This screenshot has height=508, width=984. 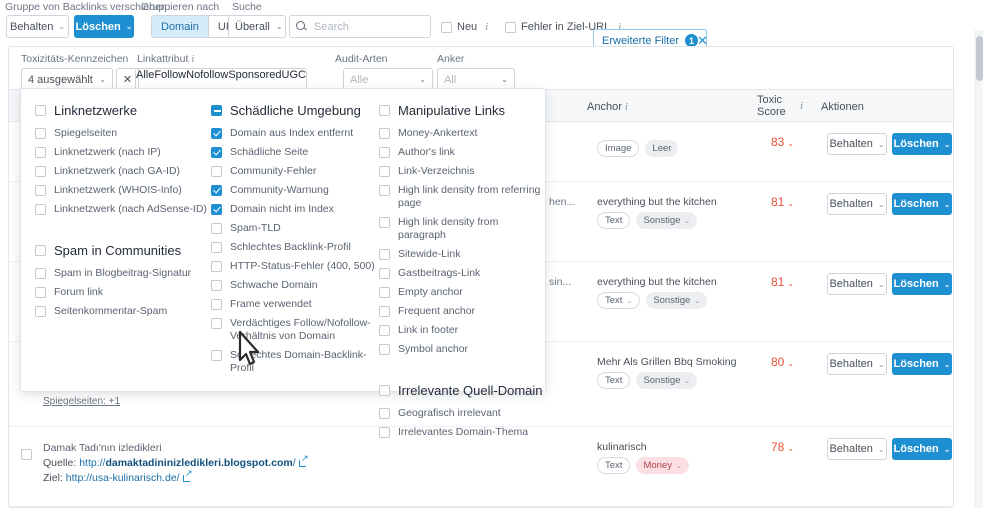 What do you see at coordinates (104, 26) in the screenshot?
I see `delete-button: Löschen ⌄` at bounding box center [104, 26].